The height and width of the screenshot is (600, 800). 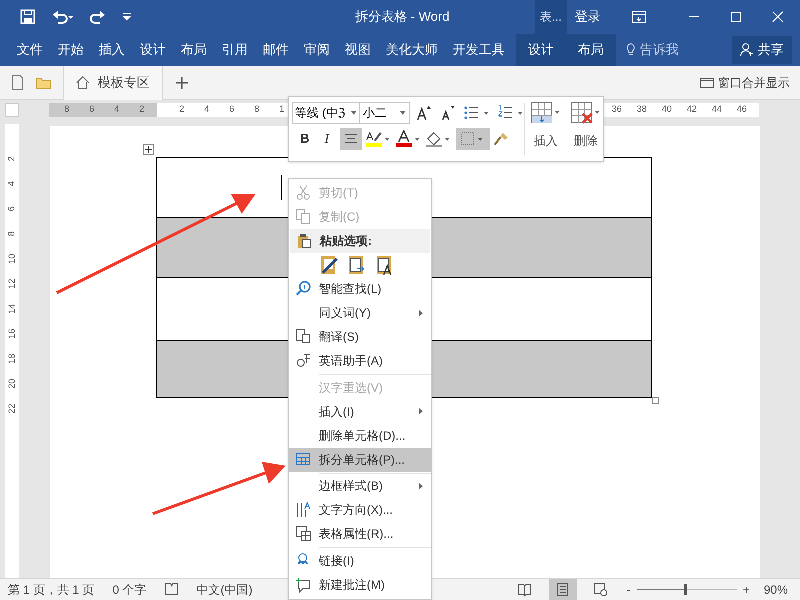 I want to click on copy-icon, so click(x=304, y=217).